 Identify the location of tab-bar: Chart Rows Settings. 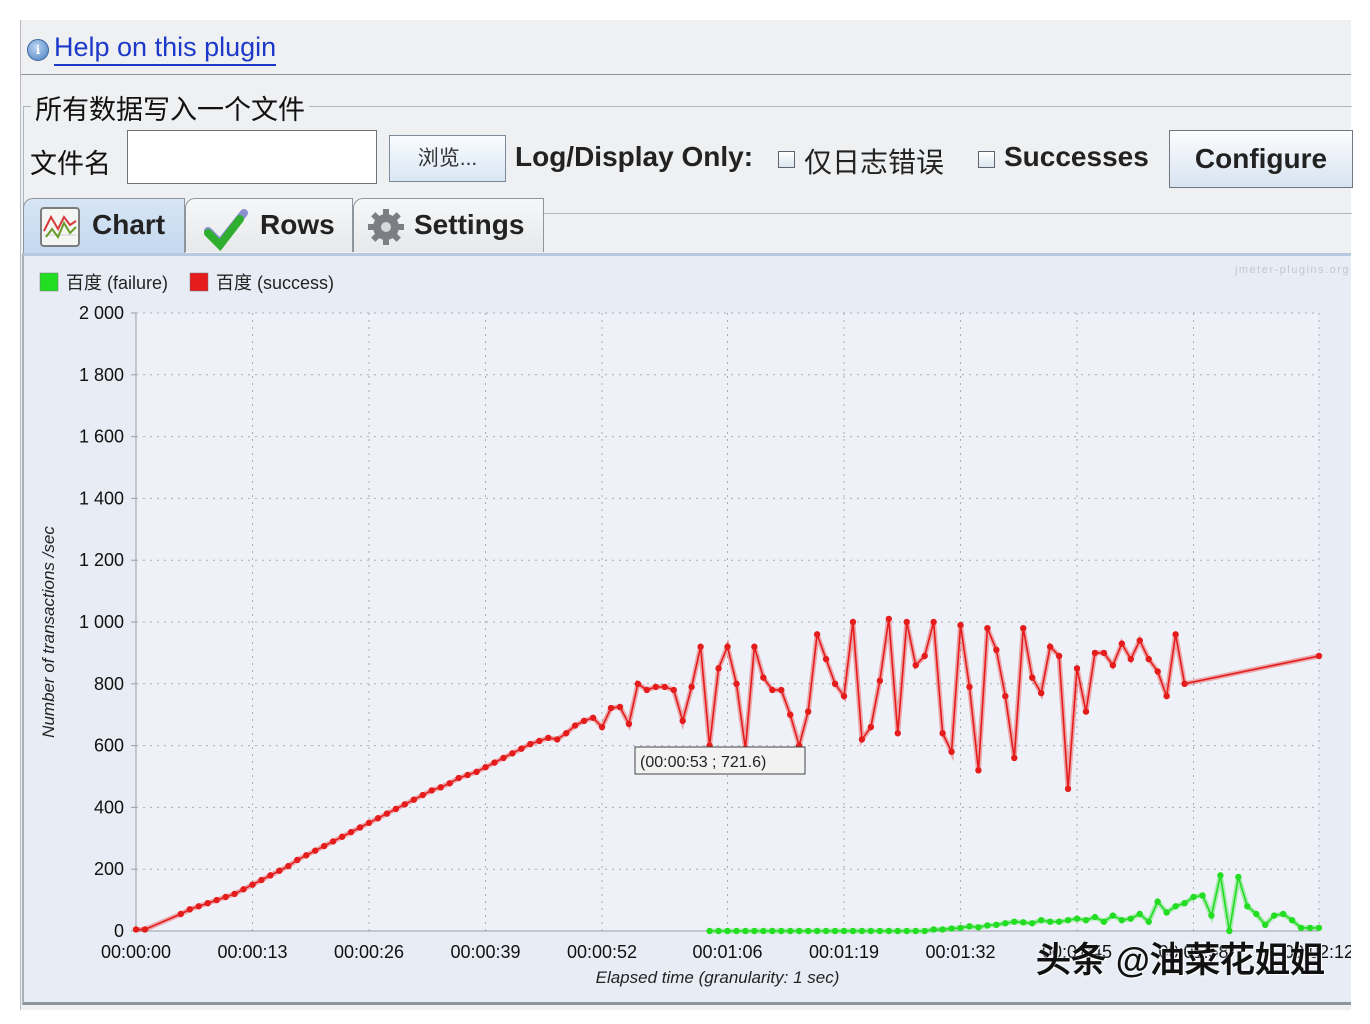
(686, 226).